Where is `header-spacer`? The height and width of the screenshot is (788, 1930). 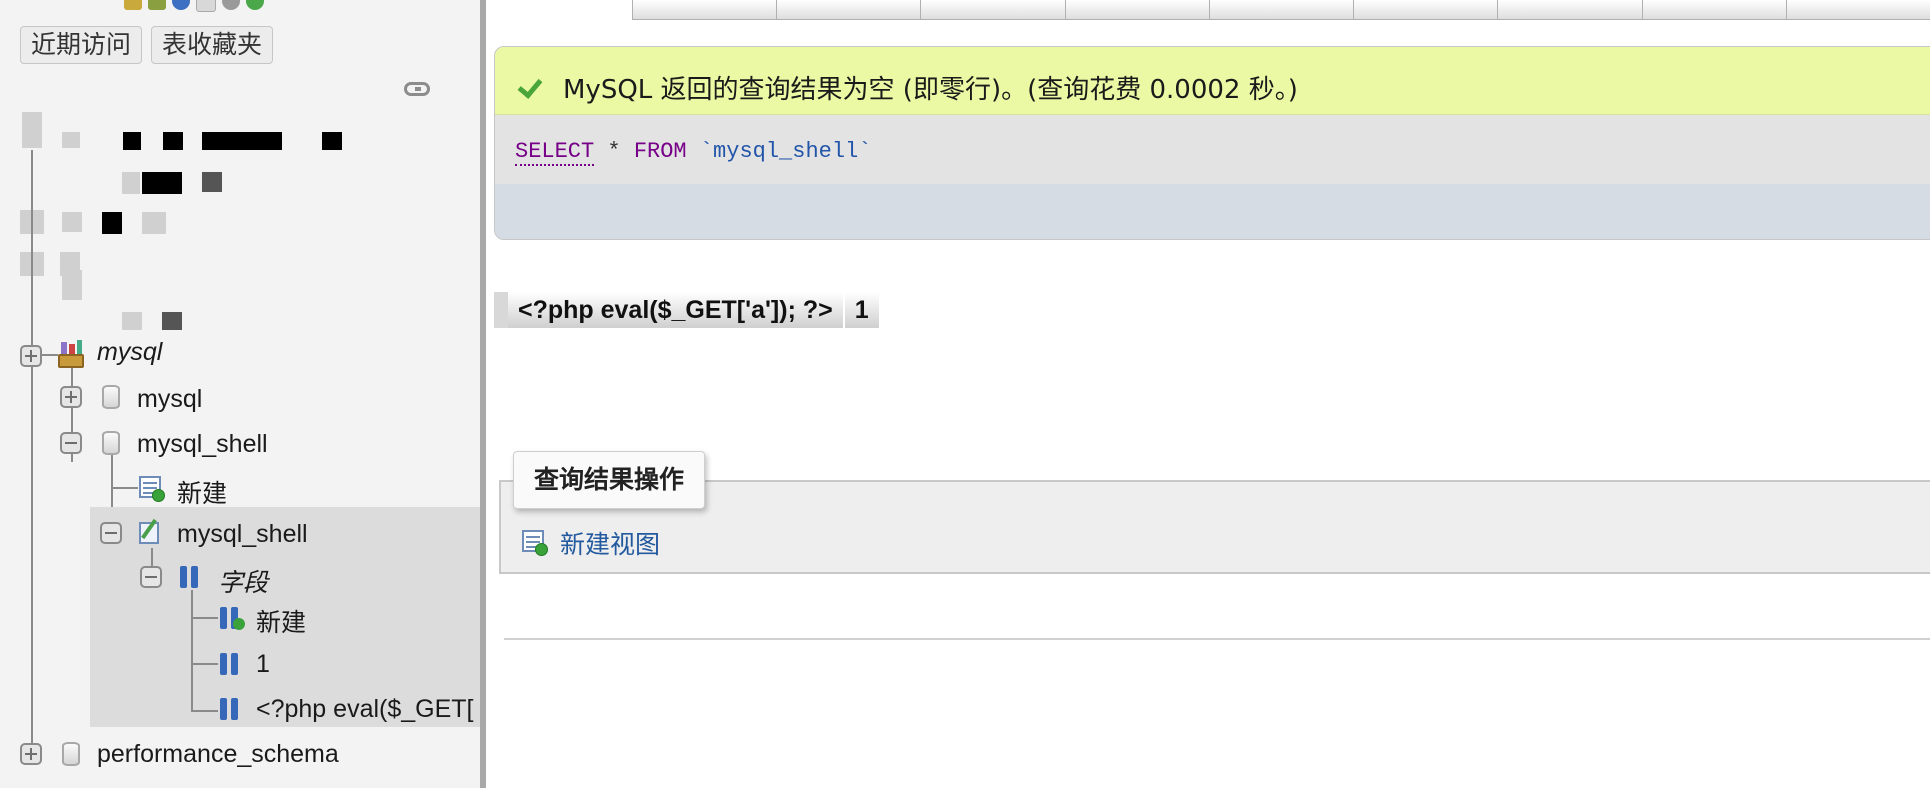 header-spacer is located at coordinates (501, 310).